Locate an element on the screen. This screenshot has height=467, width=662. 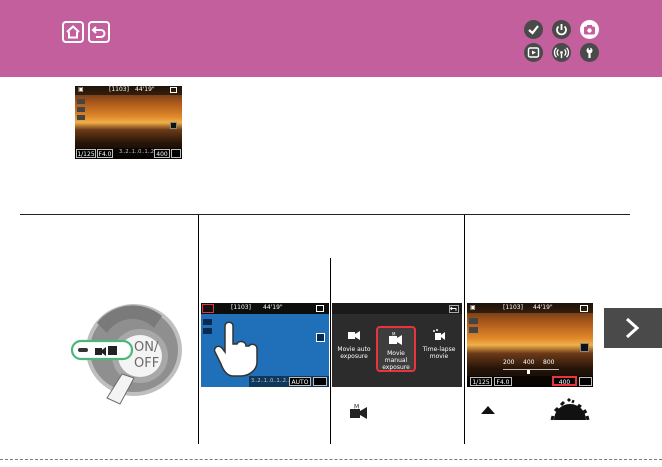
category-settings-button is located at coordinates (589, 52).